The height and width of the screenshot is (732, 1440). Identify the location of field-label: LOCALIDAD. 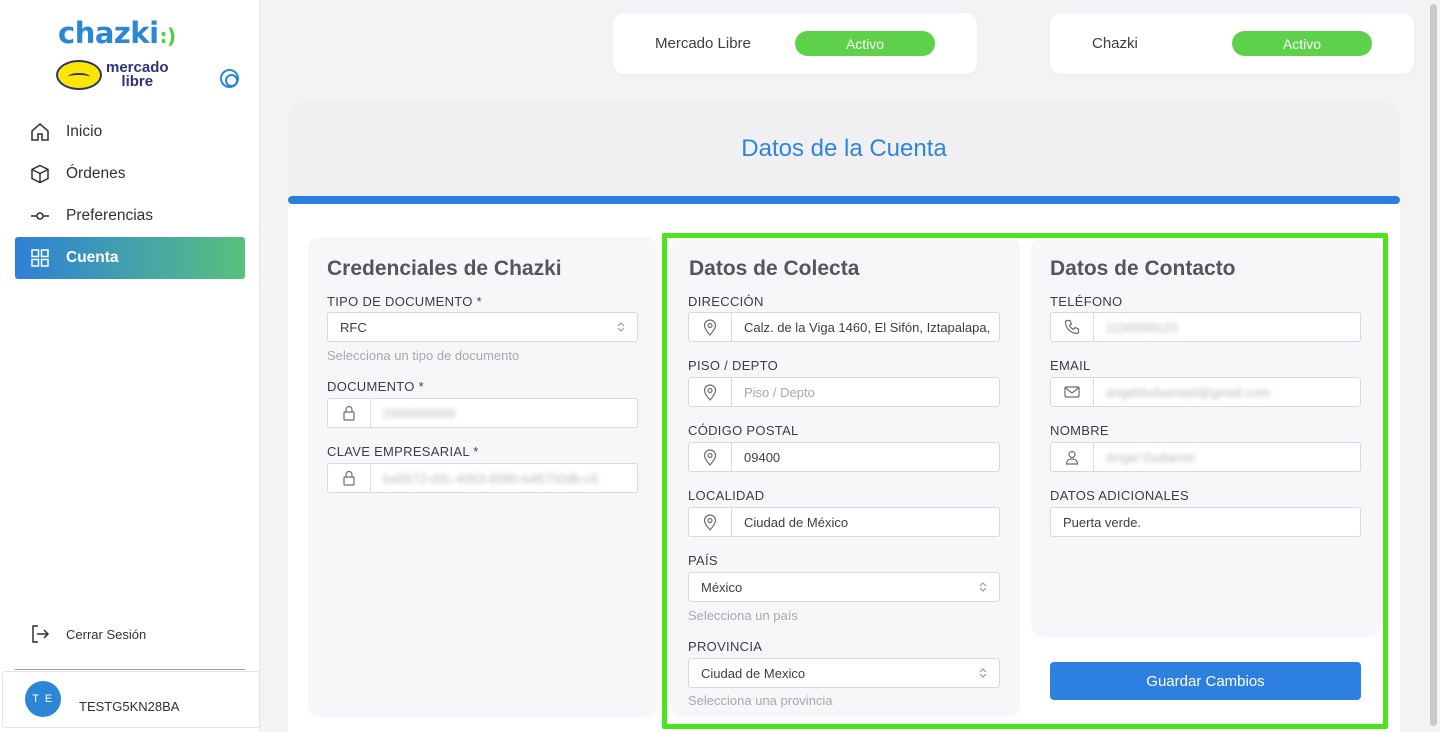
(726, 495).